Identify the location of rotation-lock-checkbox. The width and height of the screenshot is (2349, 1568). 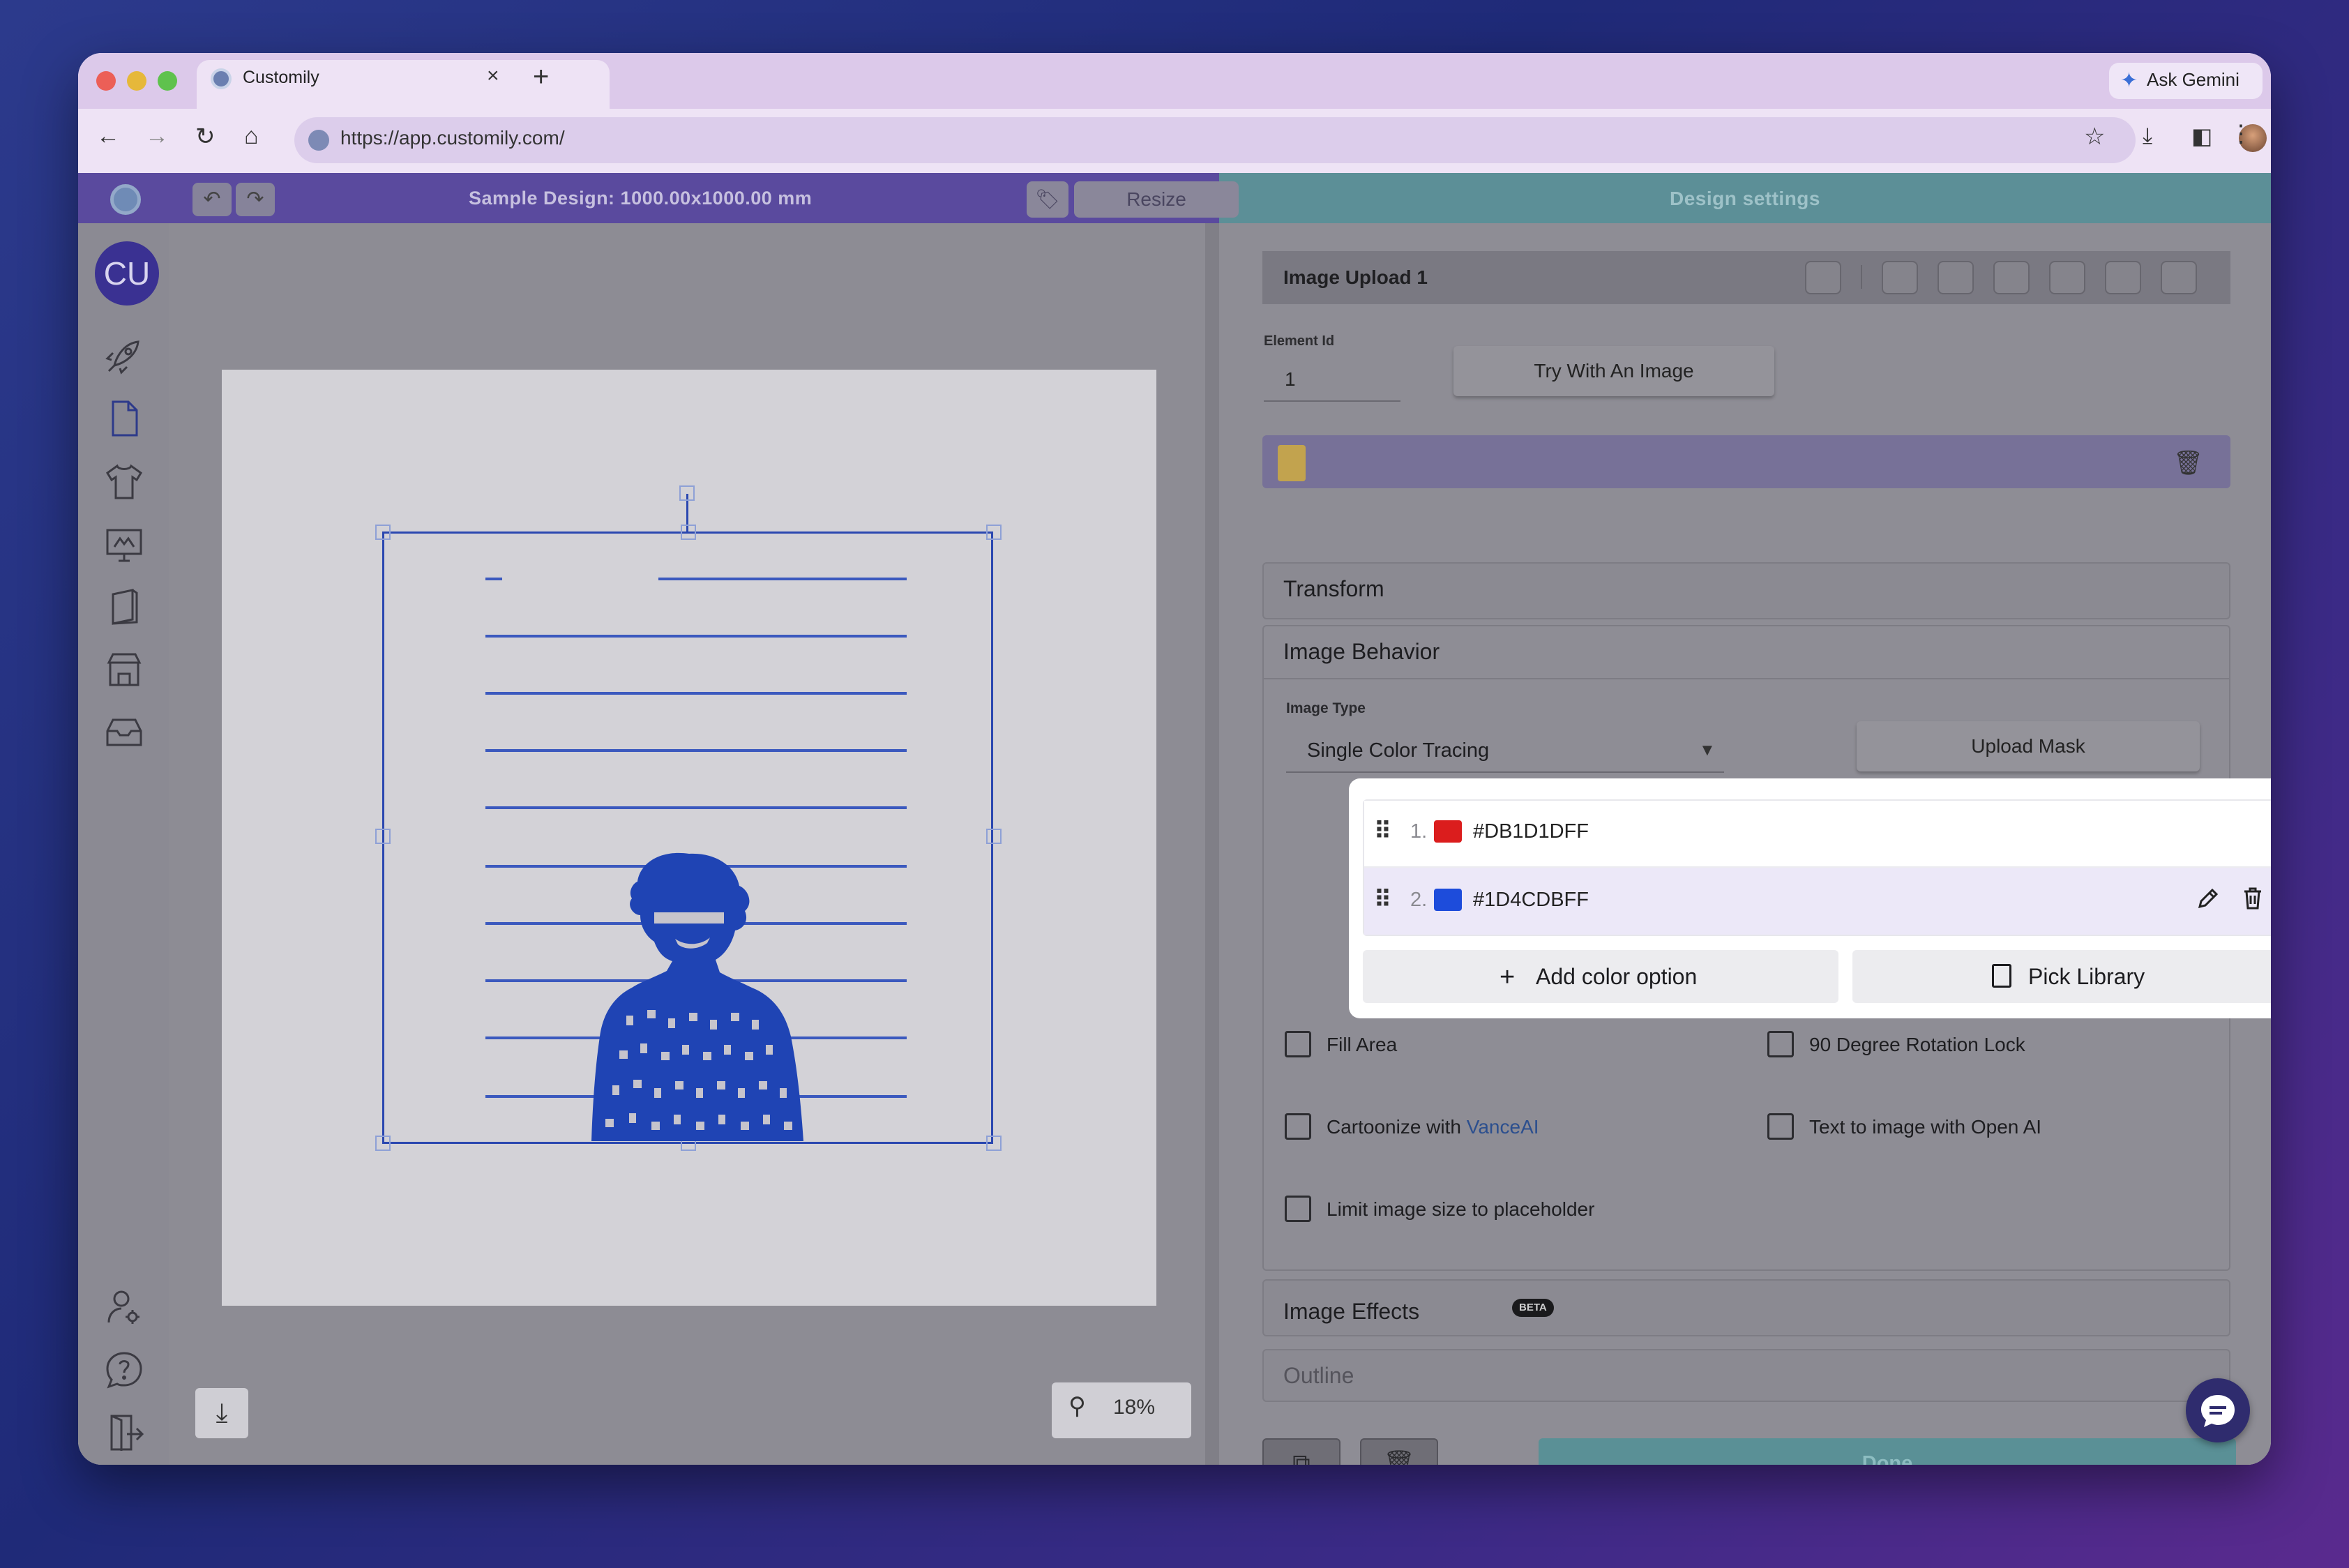
(1780, 1044).